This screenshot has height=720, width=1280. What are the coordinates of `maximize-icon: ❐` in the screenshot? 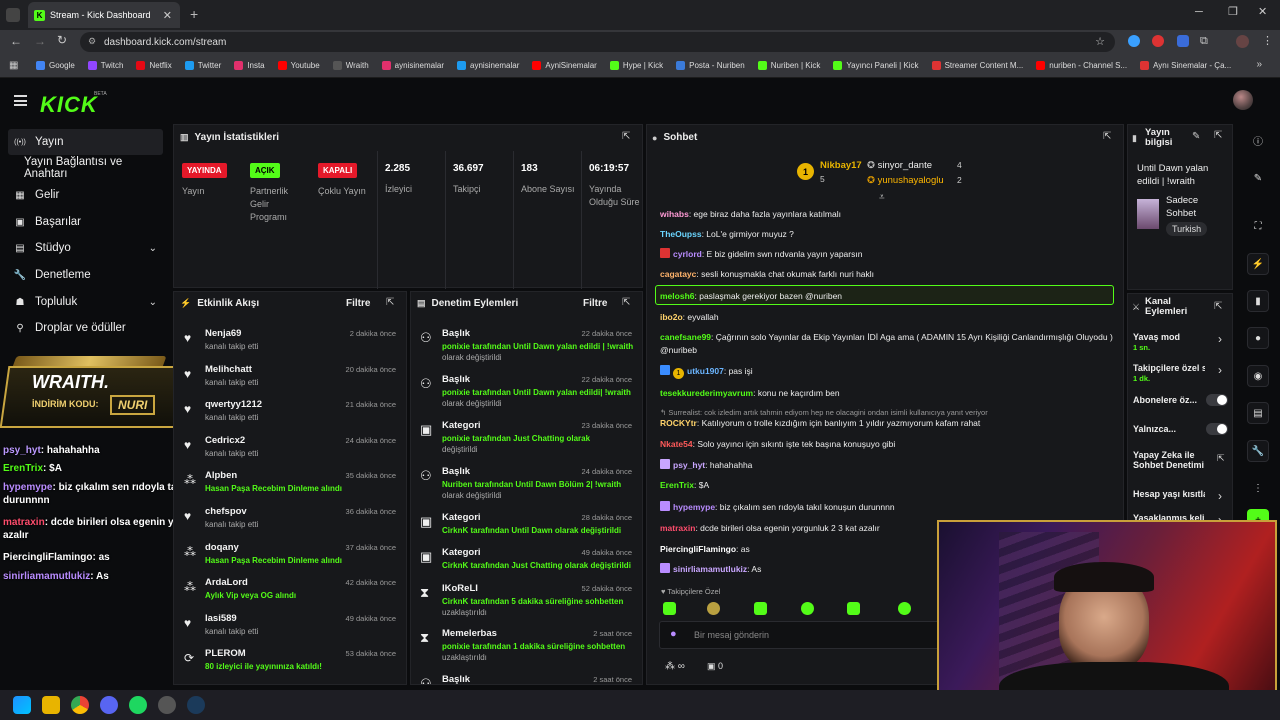 It's located at (1233, 11).